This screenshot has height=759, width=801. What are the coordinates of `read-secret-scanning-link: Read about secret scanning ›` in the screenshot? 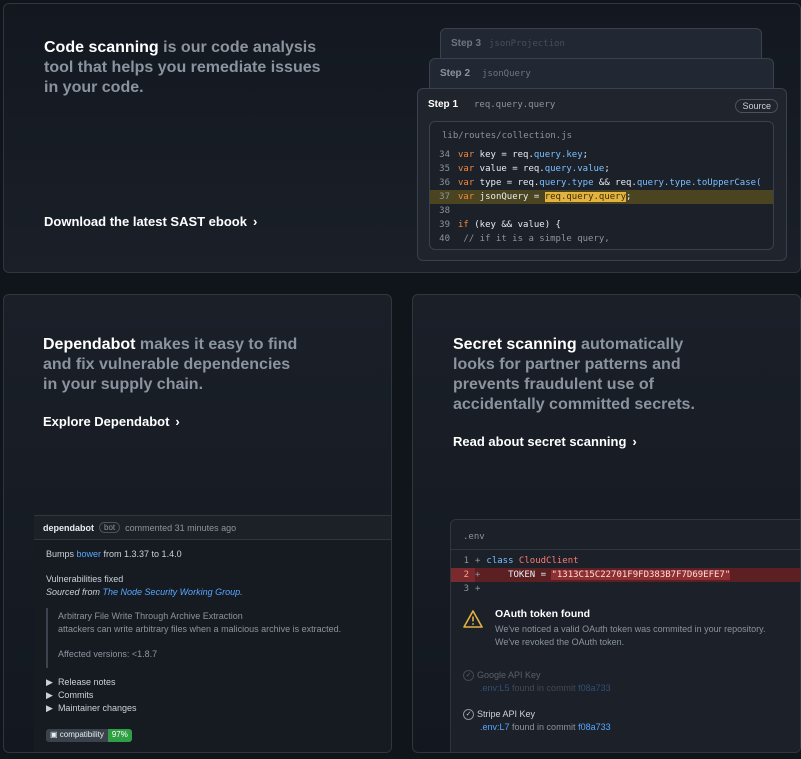 It's located at (545, 441).